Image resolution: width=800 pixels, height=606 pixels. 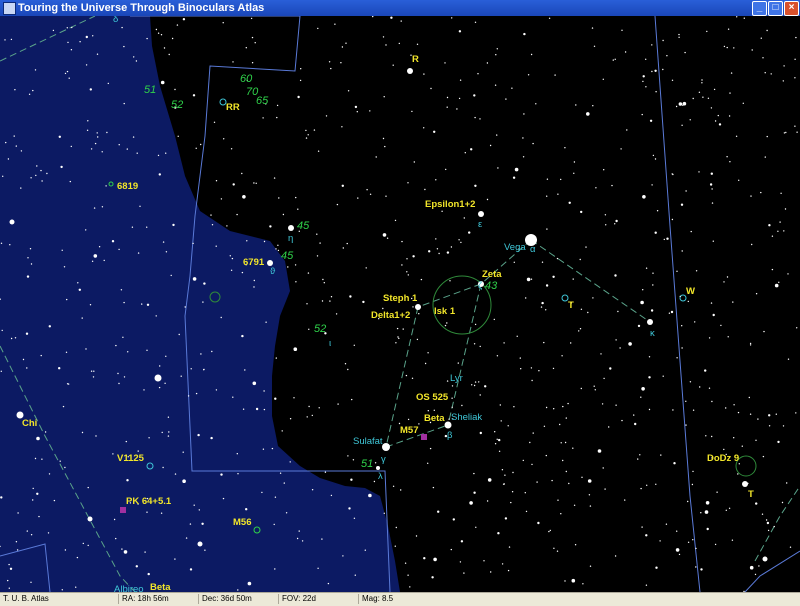 What do you see at coordinates (791, 8) in the screenshot?
I see `close-button: ×` at bounding box center [791, 8].